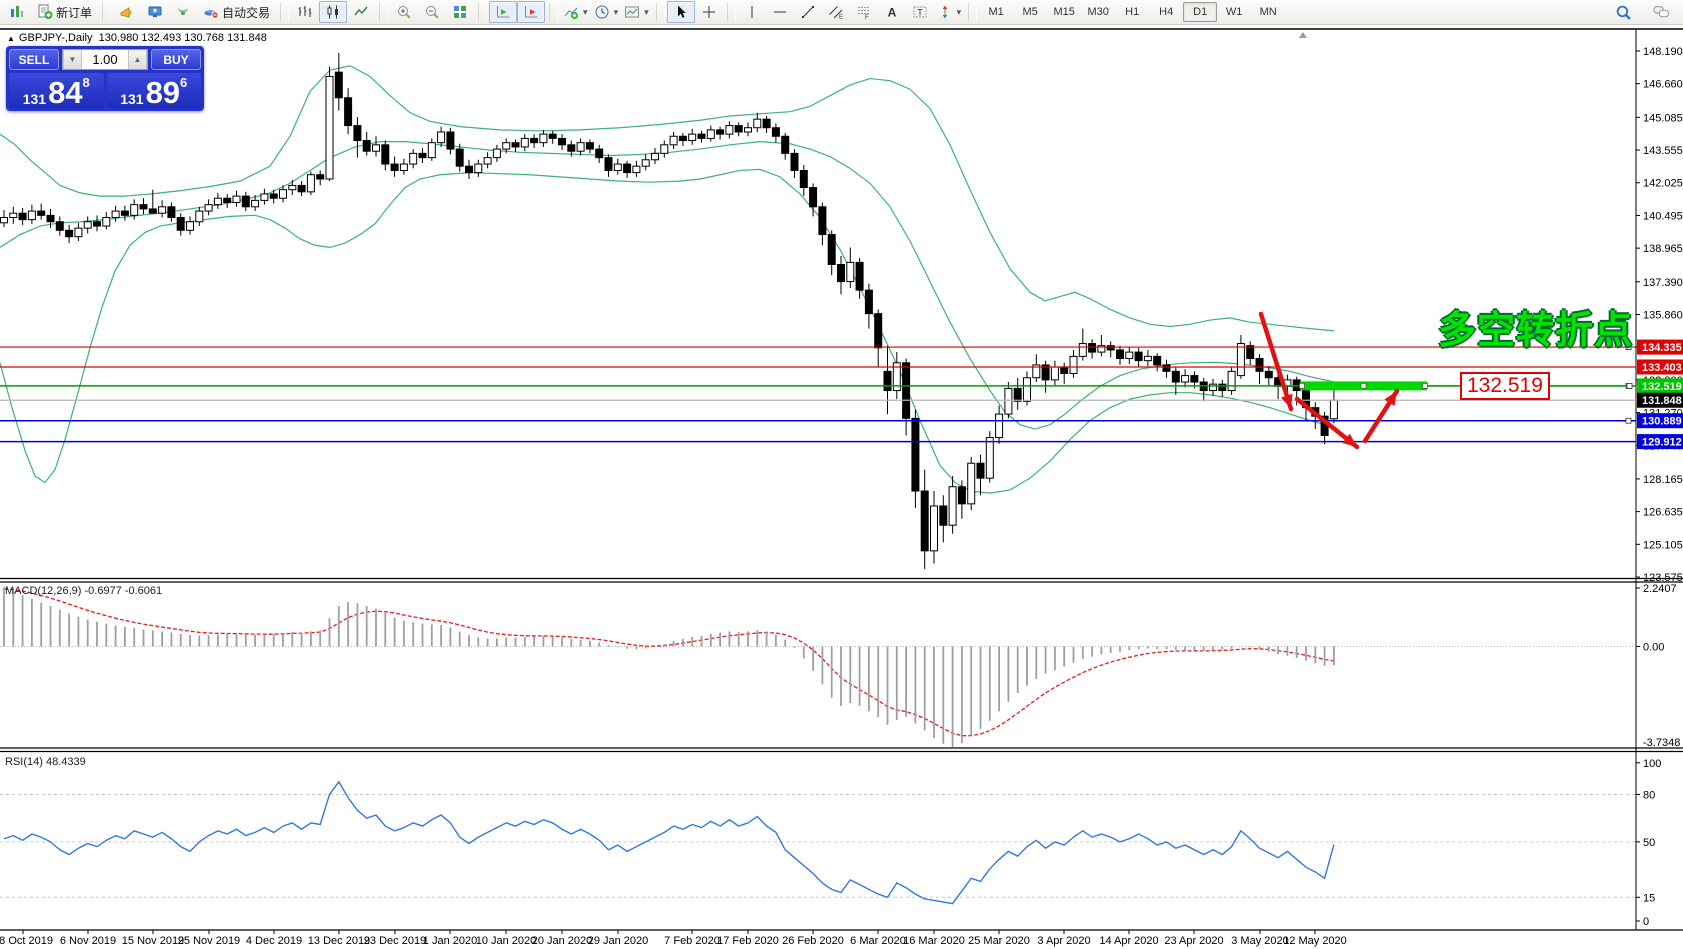 The height and width of the screenshot is (949, 1683). What do you see at coordinates (920, 12) in the screenshot?
I see `label-button: T` at bounding box center [920, 12].